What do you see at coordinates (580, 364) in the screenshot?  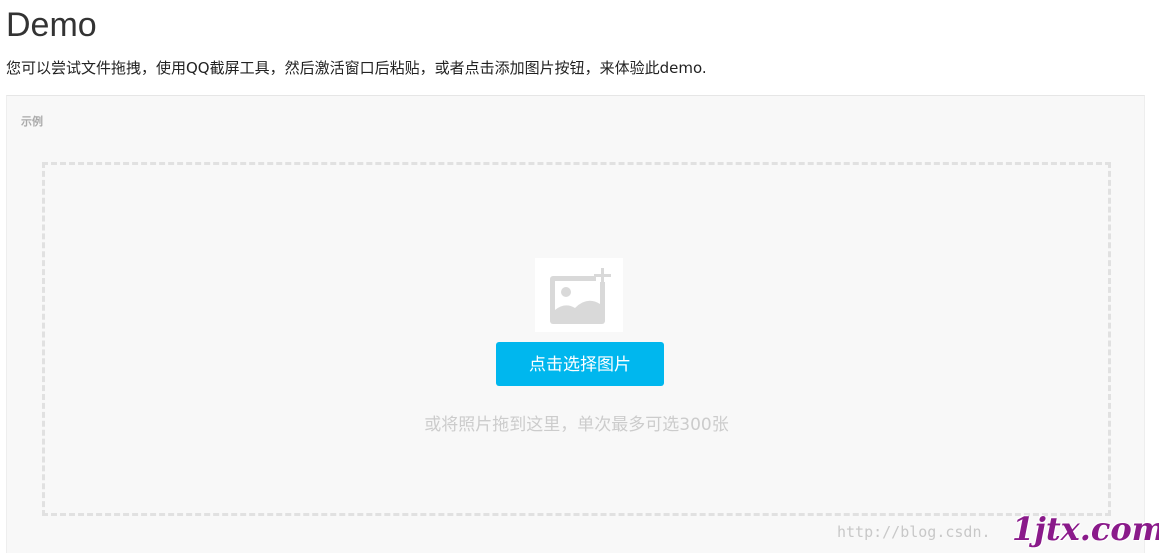 I see `select-images-button: 点击选择图片` at bounding box center [580, 364].